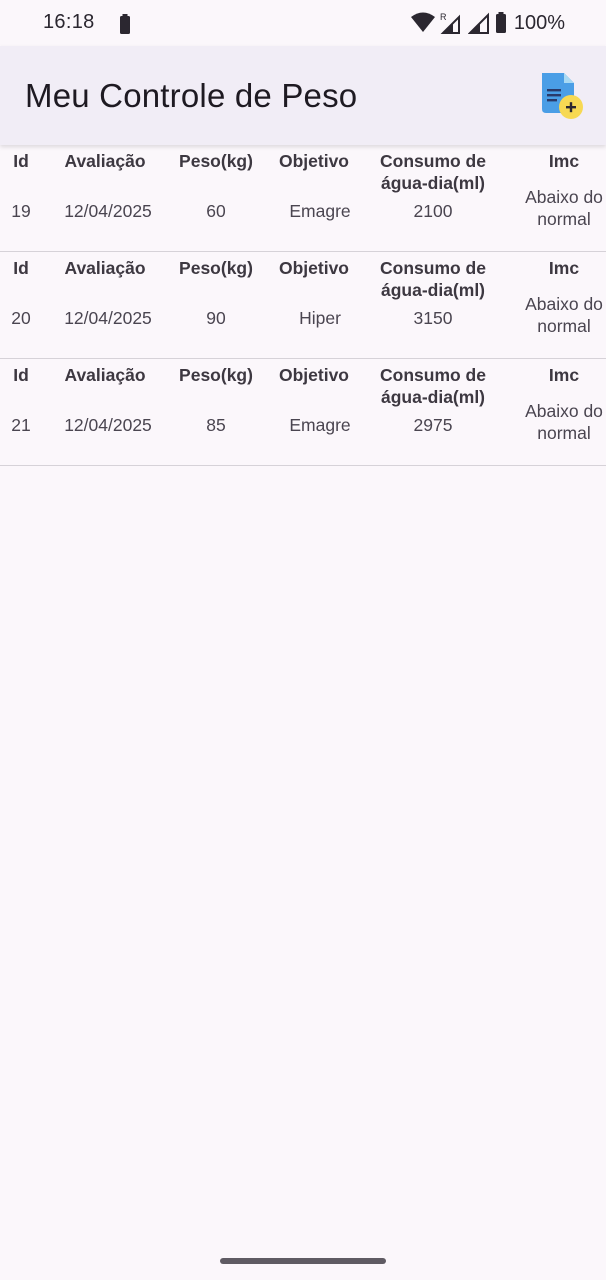 The height and width of the screenshot is (1280, 606). I want to click on app-bar: Meu Controle de Peso, so click(303, 95).